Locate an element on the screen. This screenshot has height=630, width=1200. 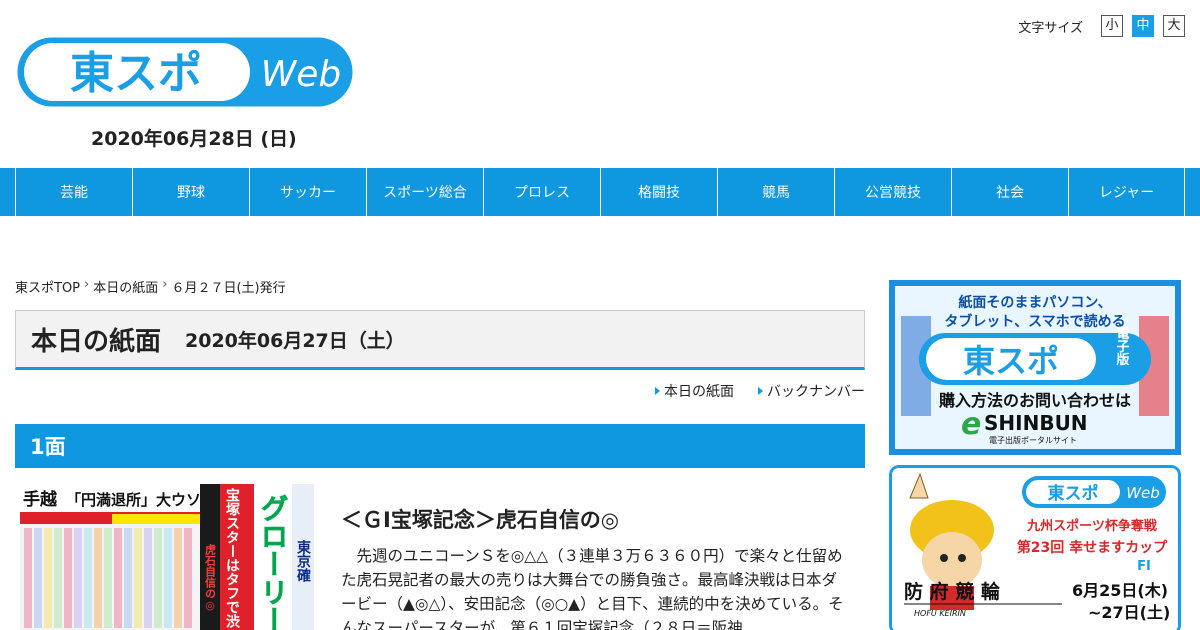
logo-web-text: Web is located at coordinates (301, 74).